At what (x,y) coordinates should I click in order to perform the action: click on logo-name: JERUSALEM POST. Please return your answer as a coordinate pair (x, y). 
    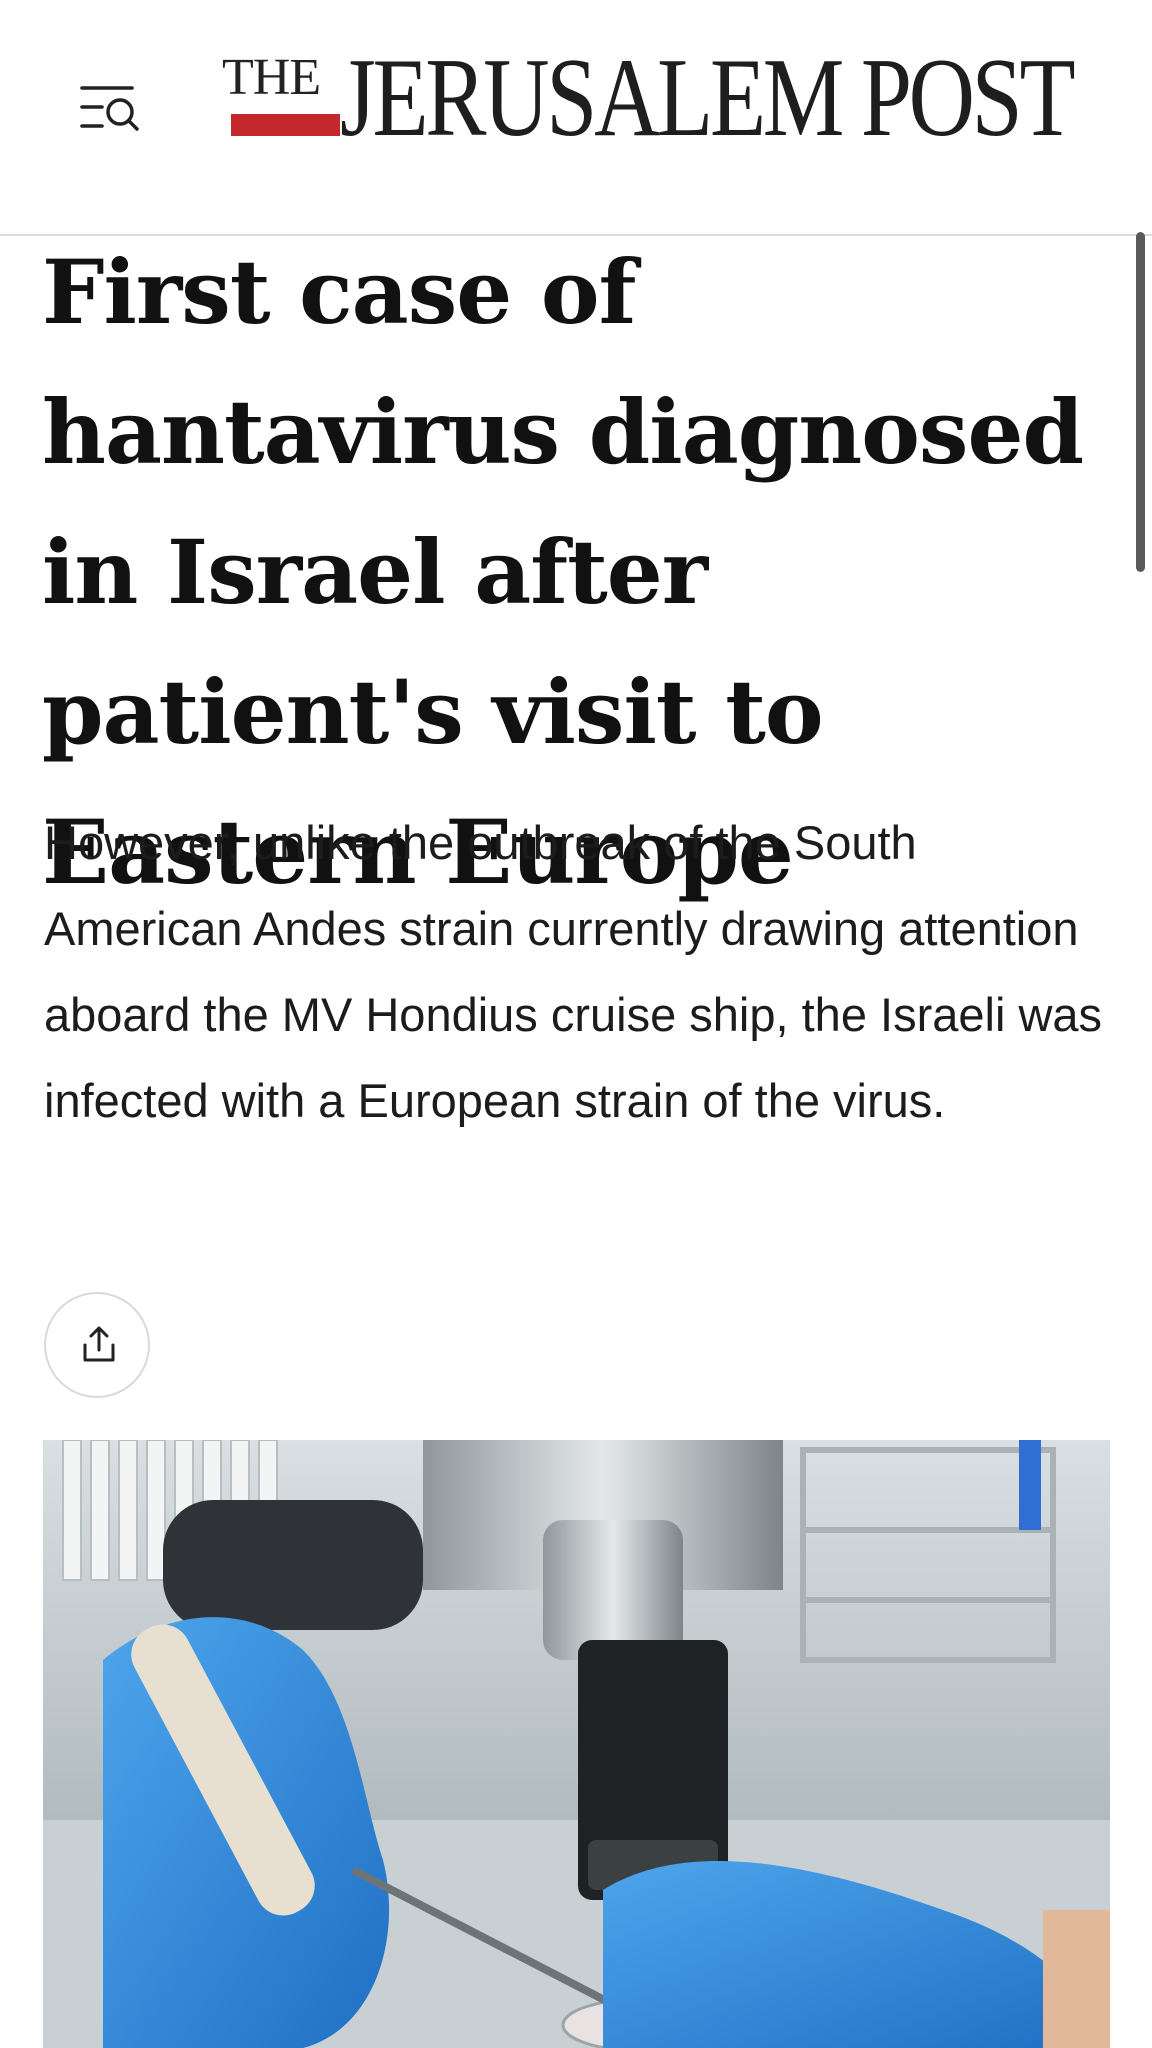
    Looking at the image, I should click on (708, 98).